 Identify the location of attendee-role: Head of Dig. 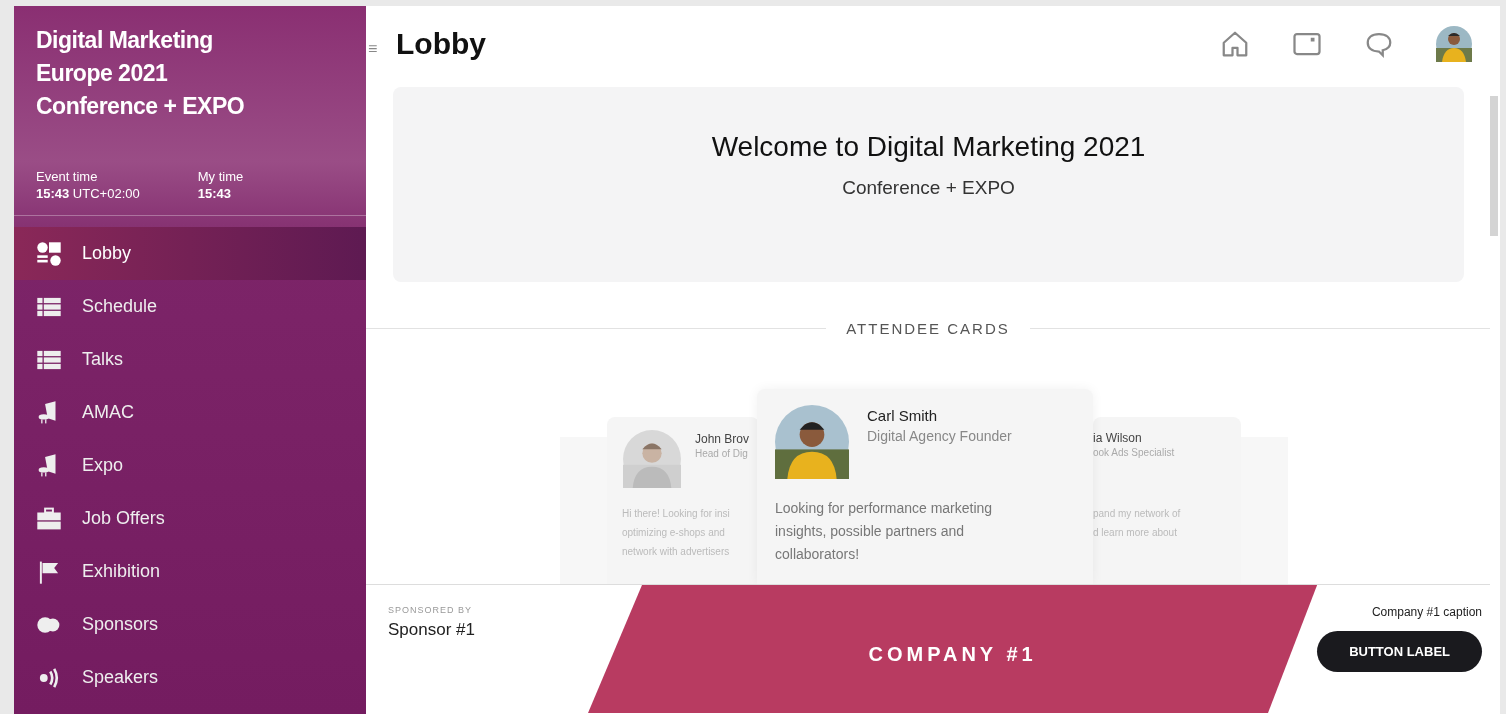
(722, 453).